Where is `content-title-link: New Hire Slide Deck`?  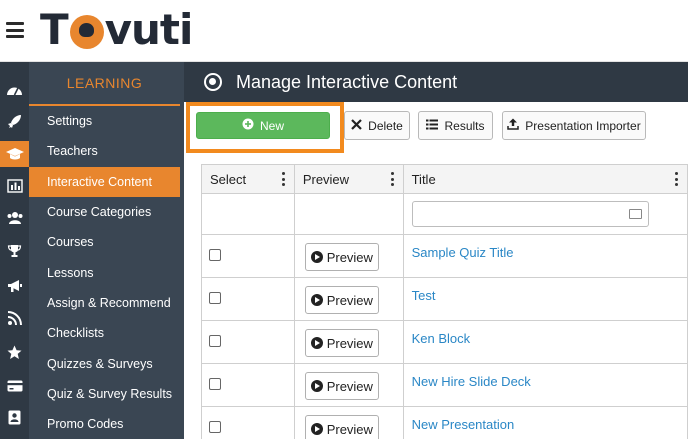 content-title-link: New Hire Slide Deck is located at coordinates (471, 381).